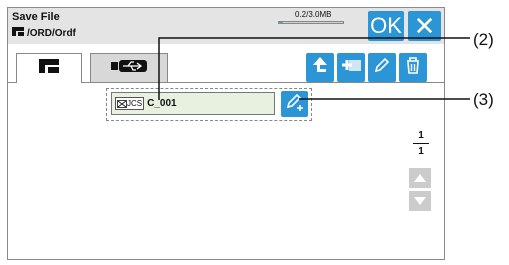  Describe the element at coordinates (314, 68) in the screenshot. I see `callout-lines` at that location.